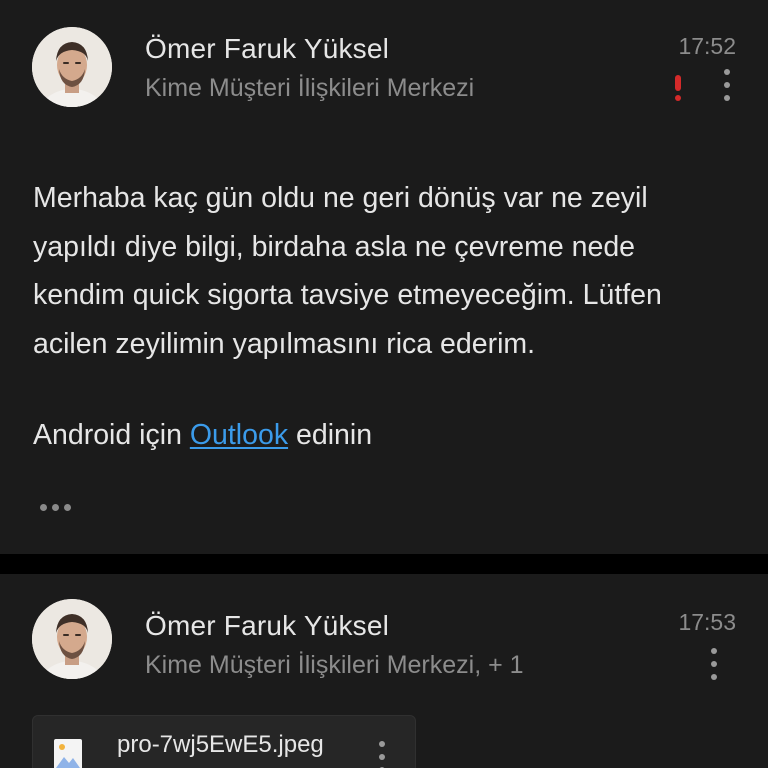 The height and width of the screenshot is (768, 768). Describe the element at coordinates (310, 88) in the screenshot. I see `recipient-line: Kime Müşteri İlişkileri Merkezi` at that location.